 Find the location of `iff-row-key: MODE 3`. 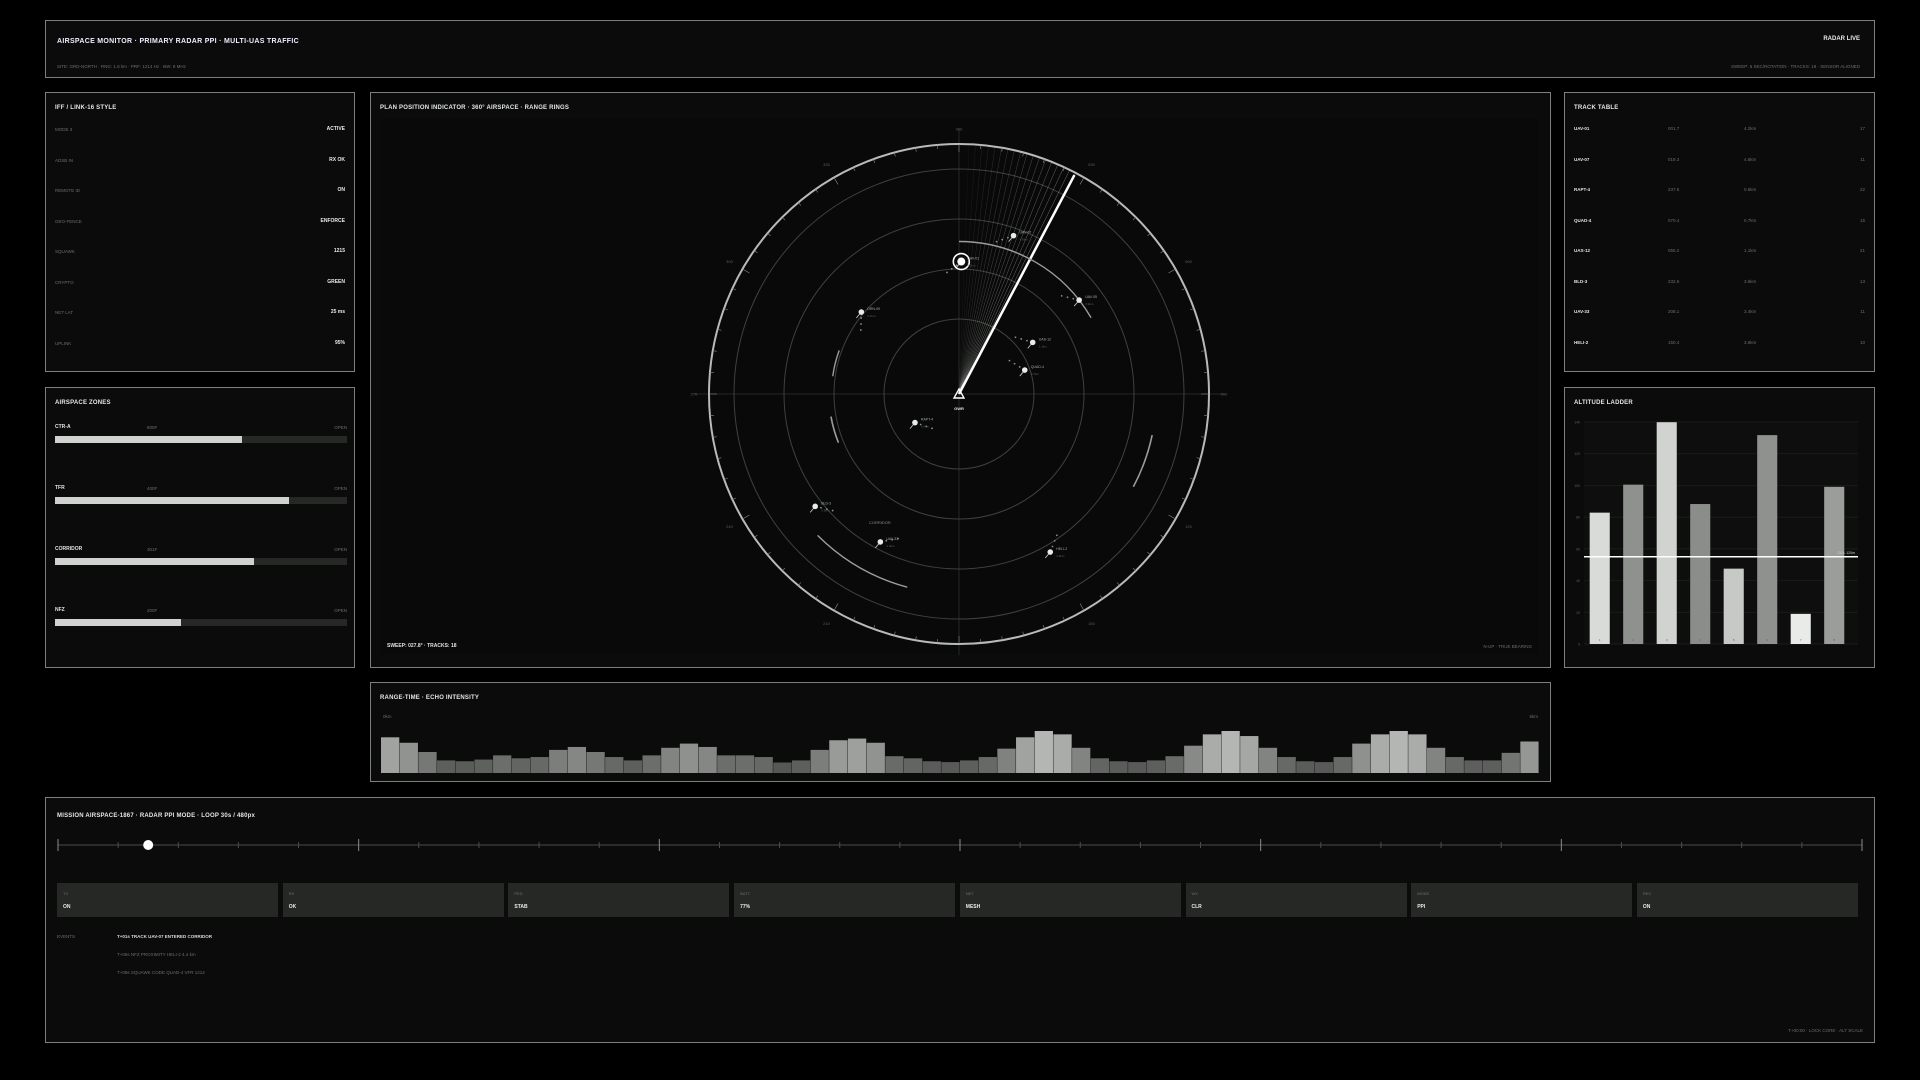

iff-row-key: MODE 3 is located at coordinates (64, 129).